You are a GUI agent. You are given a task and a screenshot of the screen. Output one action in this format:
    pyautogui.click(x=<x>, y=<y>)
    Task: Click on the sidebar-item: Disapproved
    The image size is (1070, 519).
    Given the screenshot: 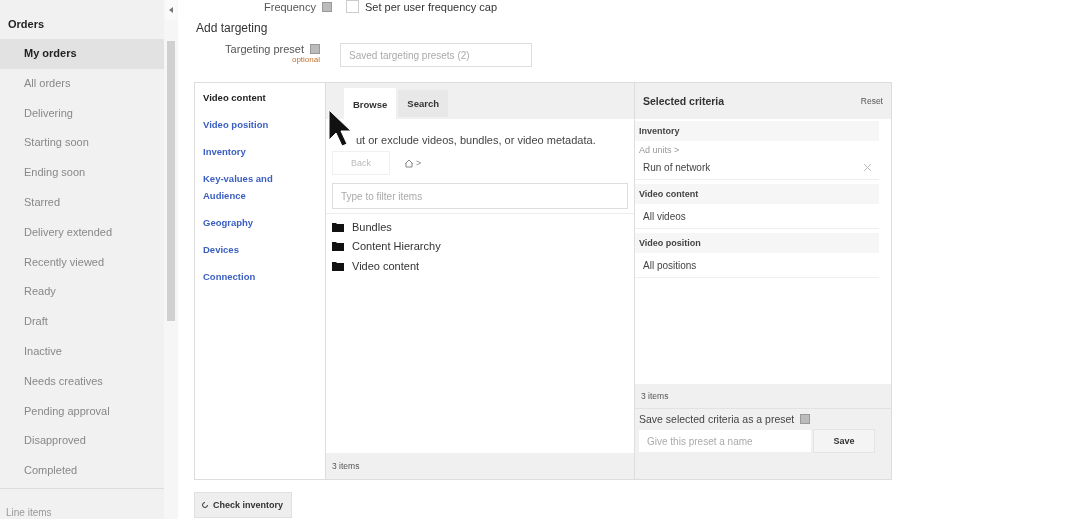 What is the action you would take?
    pyautogui.click(x=82, y=441)
    